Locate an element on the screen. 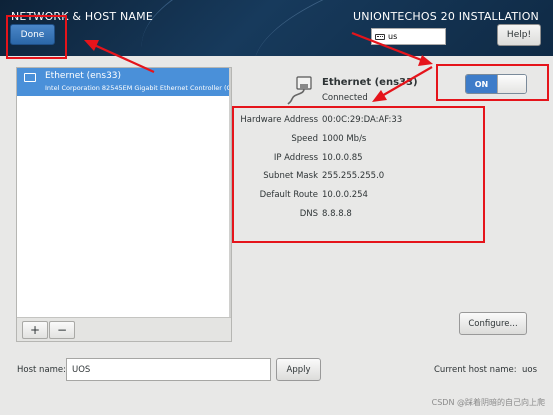 This screenshot has height=415, width=553. keyboard-icon is located at coordinates (380, 36).